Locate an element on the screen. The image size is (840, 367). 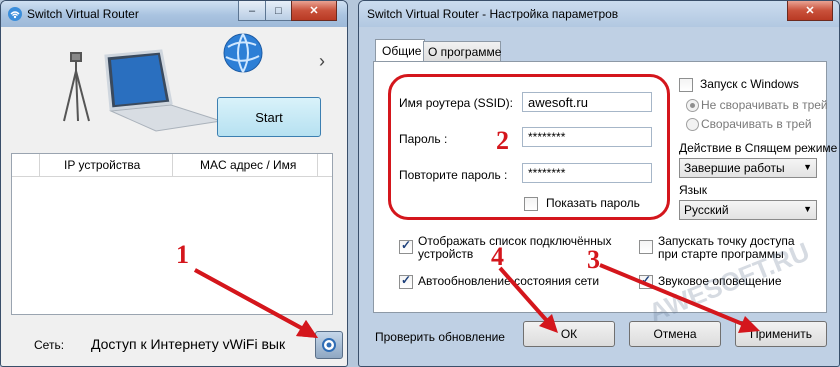
annotation-arrows-overlay is located at coordinates (477, 300).